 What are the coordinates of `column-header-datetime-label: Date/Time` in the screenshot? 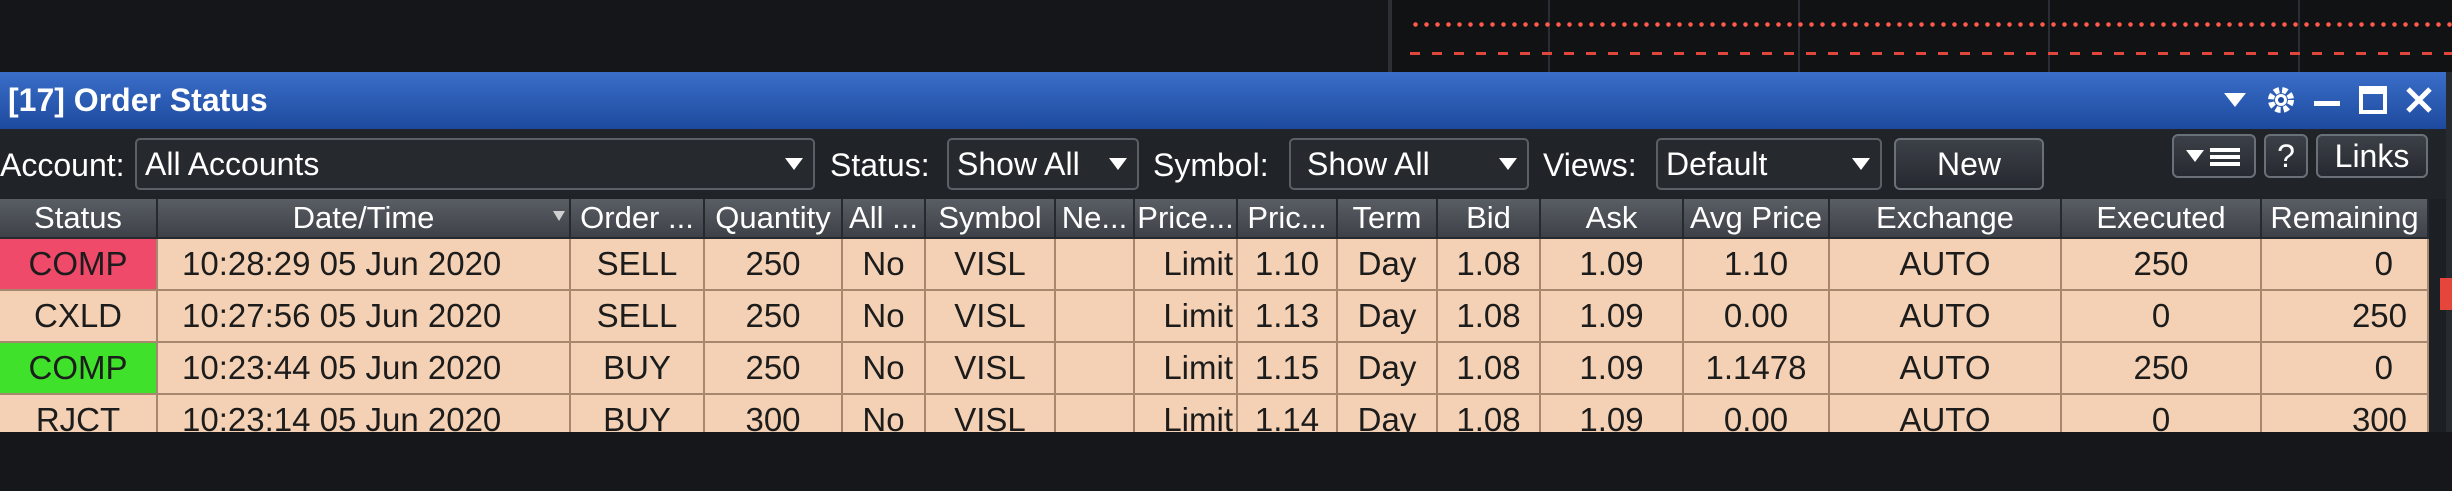 It's located at (363, 217).